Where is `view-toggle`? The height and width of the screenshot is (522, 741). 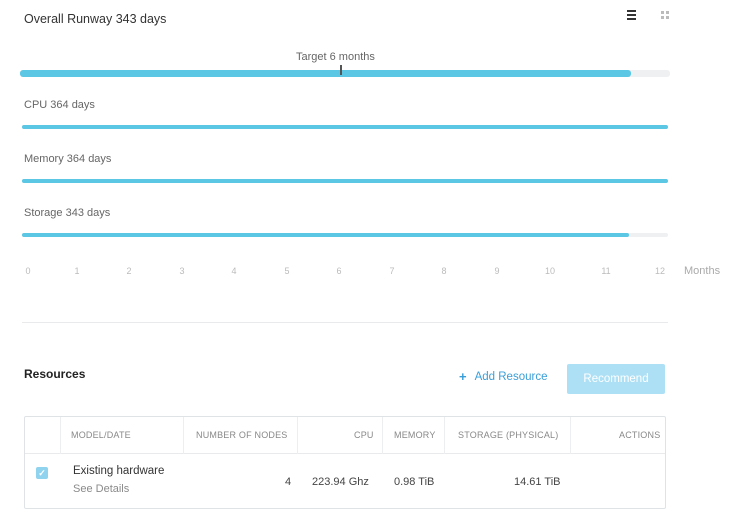
view-toggle is located at coordinates (648, 15).